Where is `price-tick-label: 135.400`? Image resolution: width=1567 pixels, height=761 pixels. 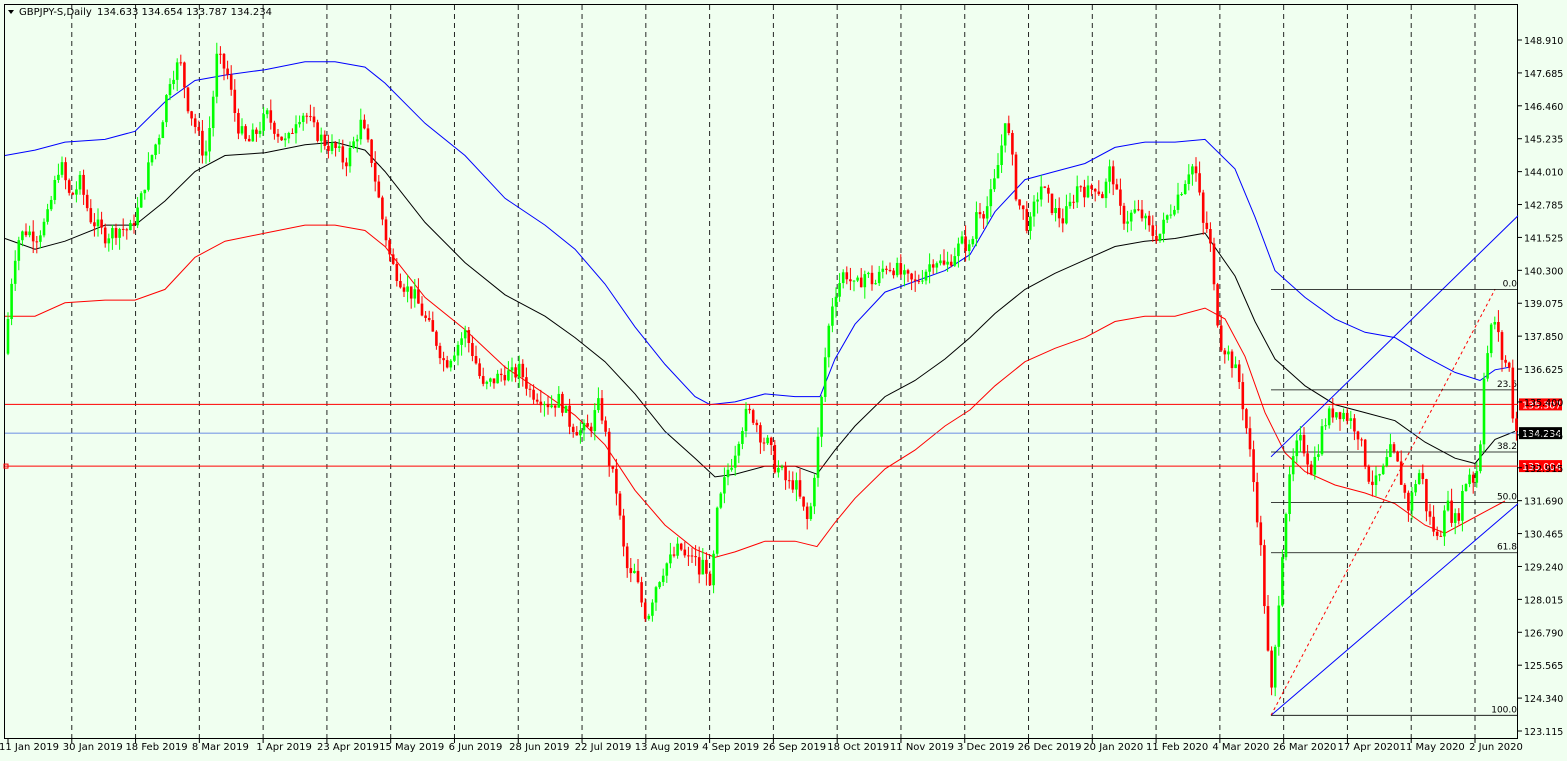 price-tick-label: 135.400 is located at coordinates (1543, 403).